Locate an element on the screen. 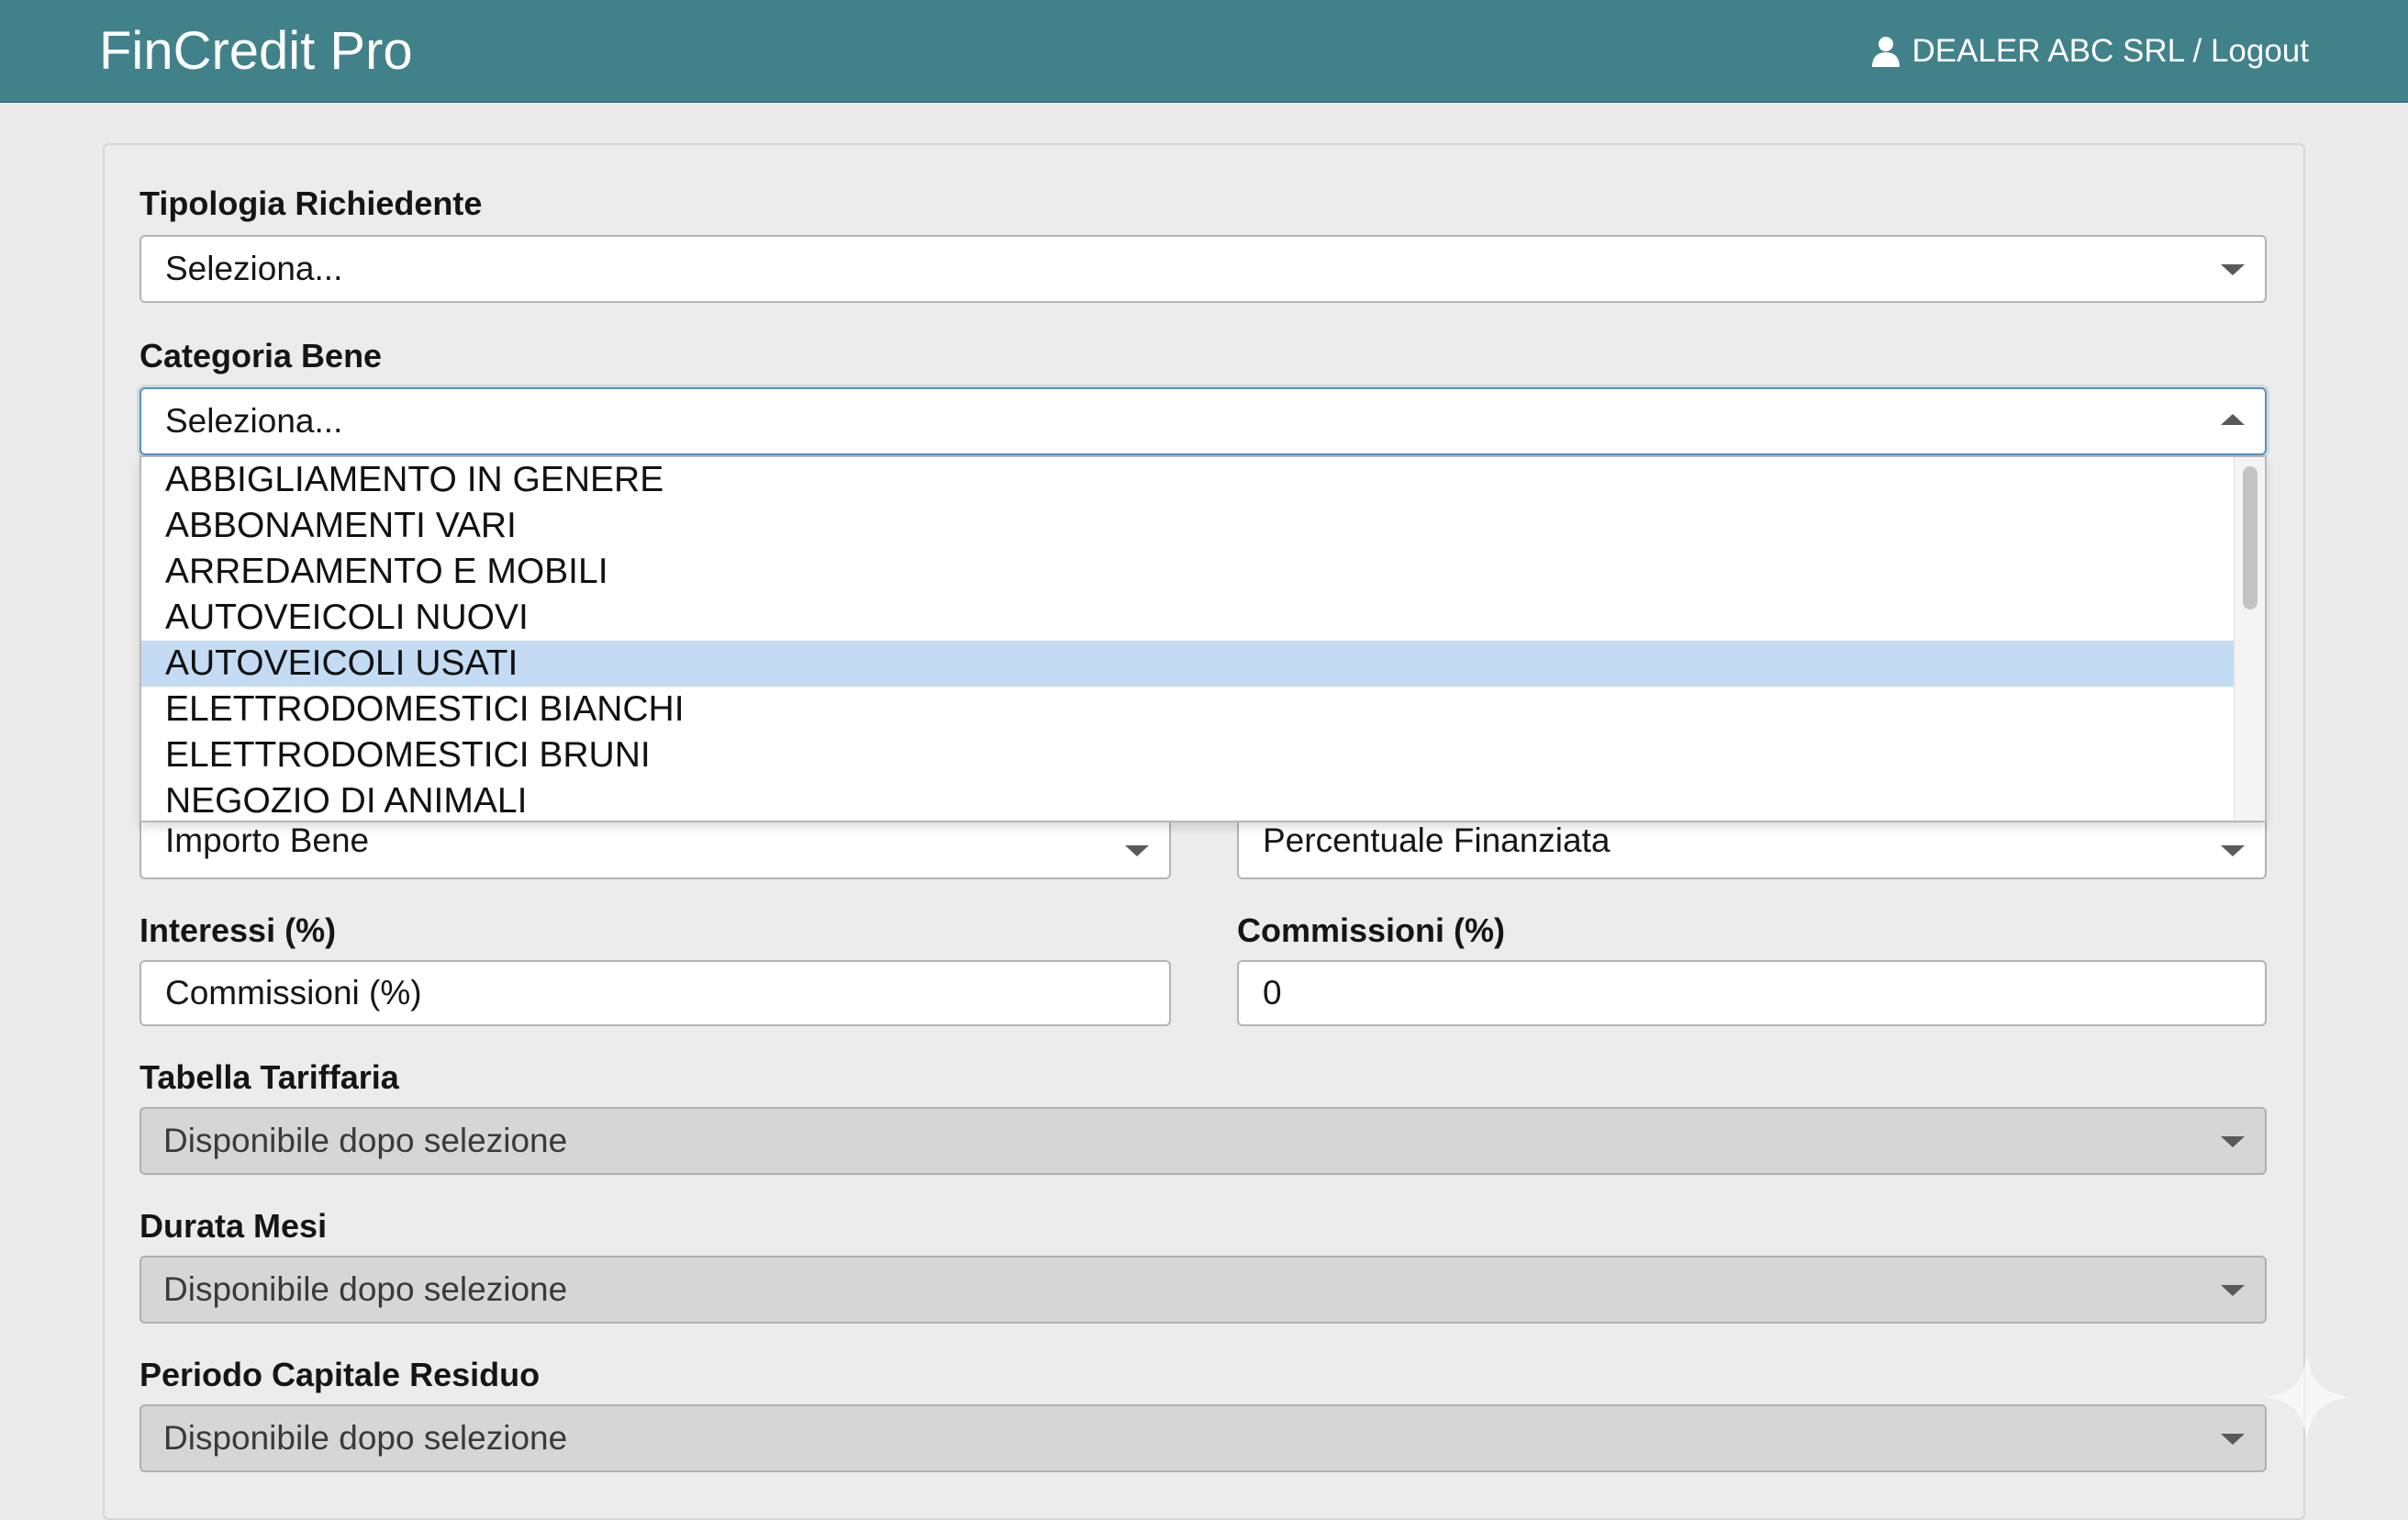 Image resolution: width=2408 pixels, height=1520 pixels. tabella-select: Disponibile dopo selezione is located at coordinates (1203, 1141).